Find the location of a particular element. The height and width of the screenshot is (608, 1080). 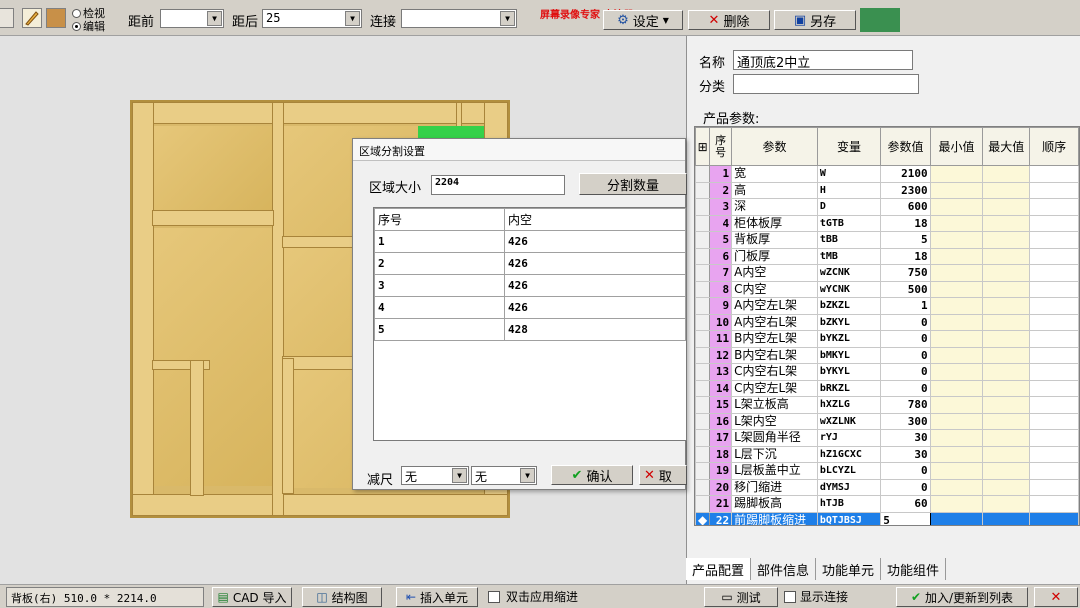

settings-button: ⚙ 设定 ▼ is located at coordinates (643, 20).